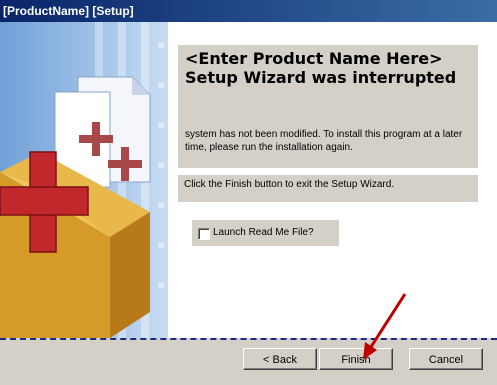 Image resolution: width=497 pixels, height=385 pixels. I want to click on cancel-button: Cancel, so click(446, 359).